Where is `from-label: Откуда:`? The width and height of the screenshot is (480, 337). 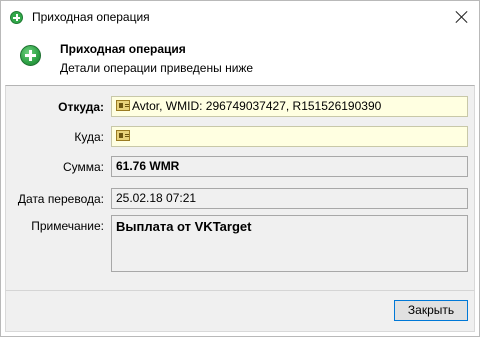
from-label: Откуда: is located at coordinates (81, 107).